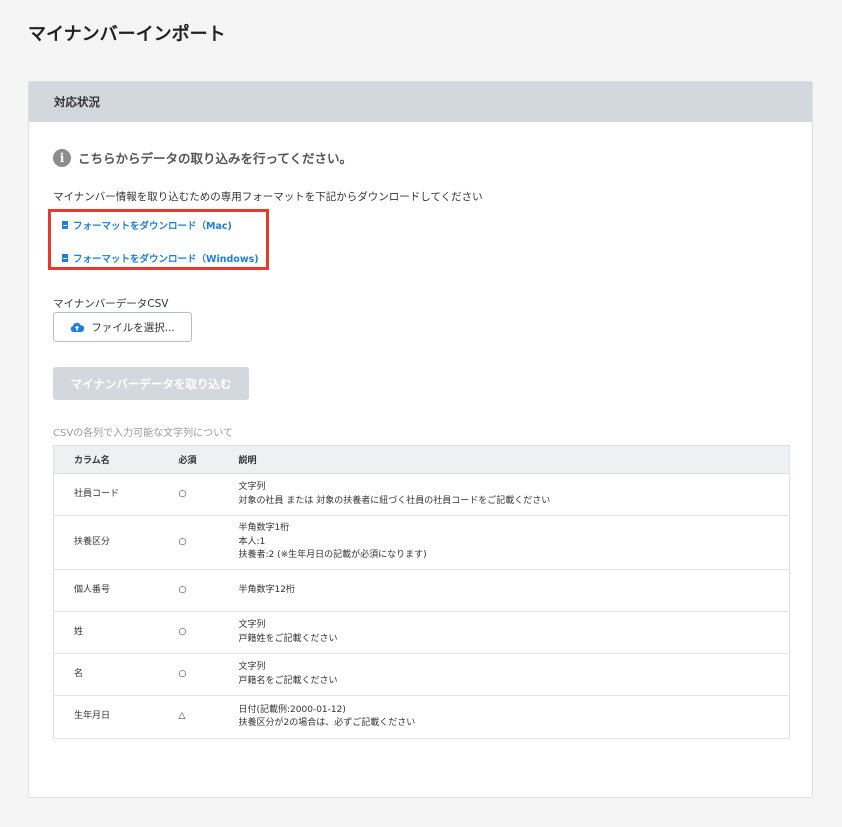  I want to click on cell-description: 文字列 戸籍姓をご記載ください, so click(514, 632).